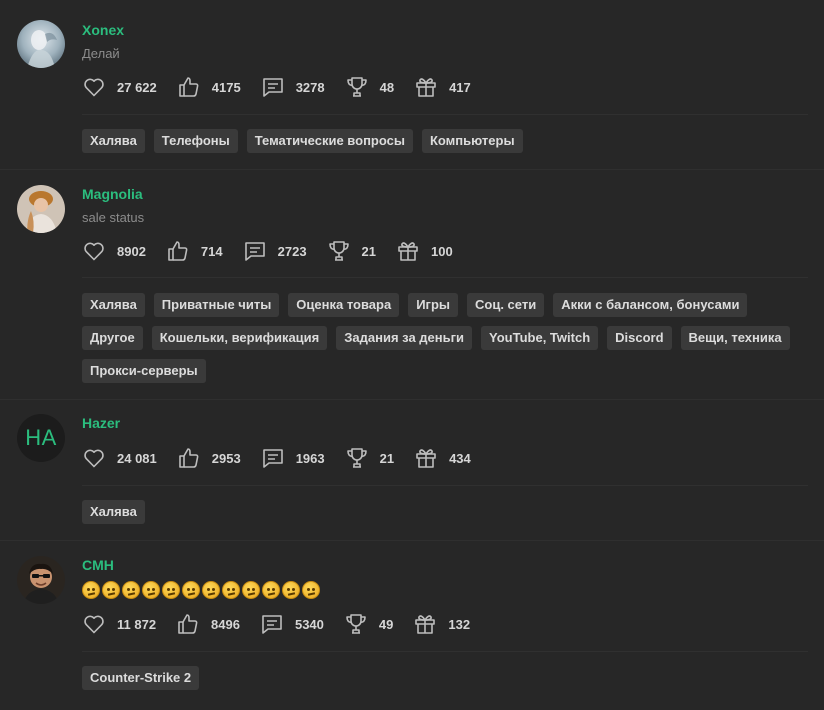 The height and width of the screenshot is (710, 824). Describe the element at coordinates (424, 251) in the screenshot. I see `gifts-stat: 100` at that location.